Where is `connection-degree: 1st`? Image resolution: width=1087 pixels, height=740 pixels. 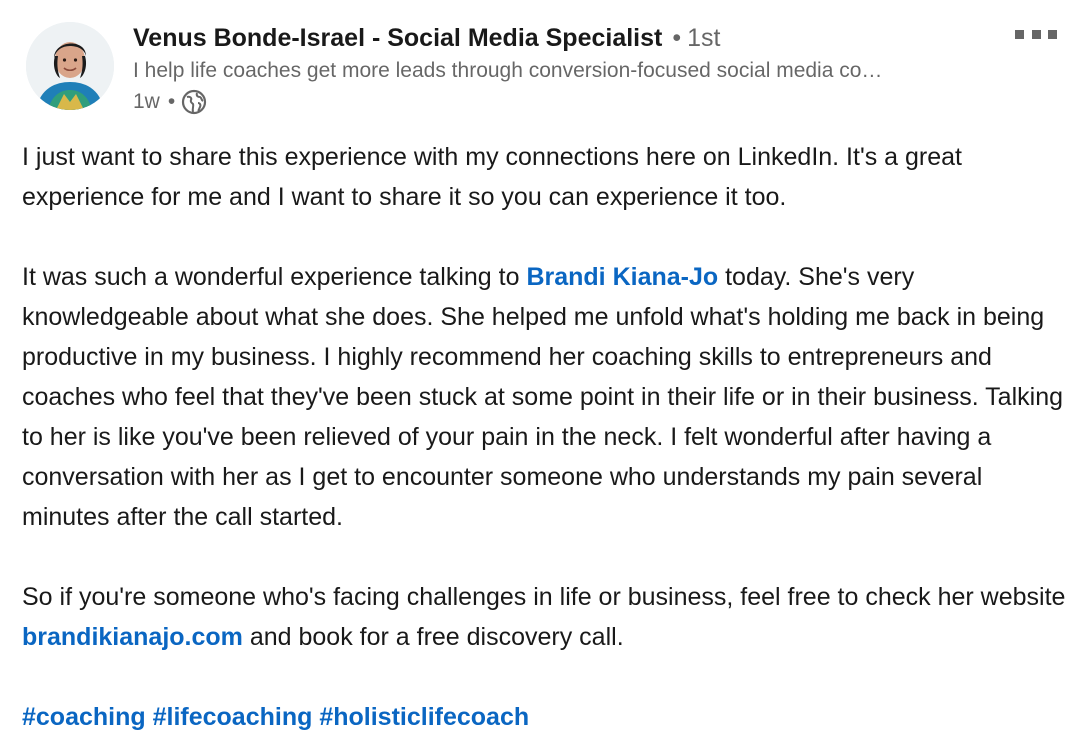
connection-degree: 1st is located at coordinates (704, 38).